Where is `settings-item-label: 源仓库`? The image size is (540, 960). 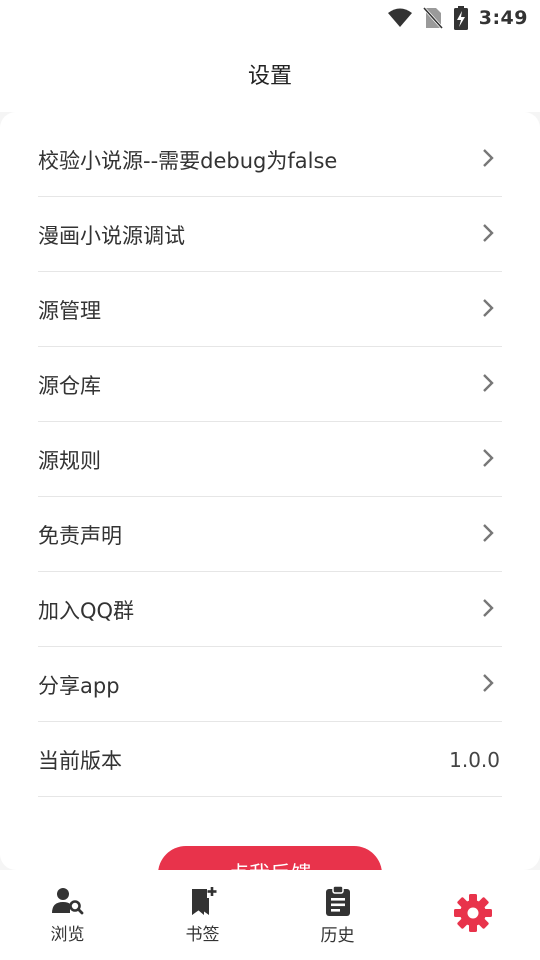 settings-item-label: 源仓库 is located at coordinates (69, 386).